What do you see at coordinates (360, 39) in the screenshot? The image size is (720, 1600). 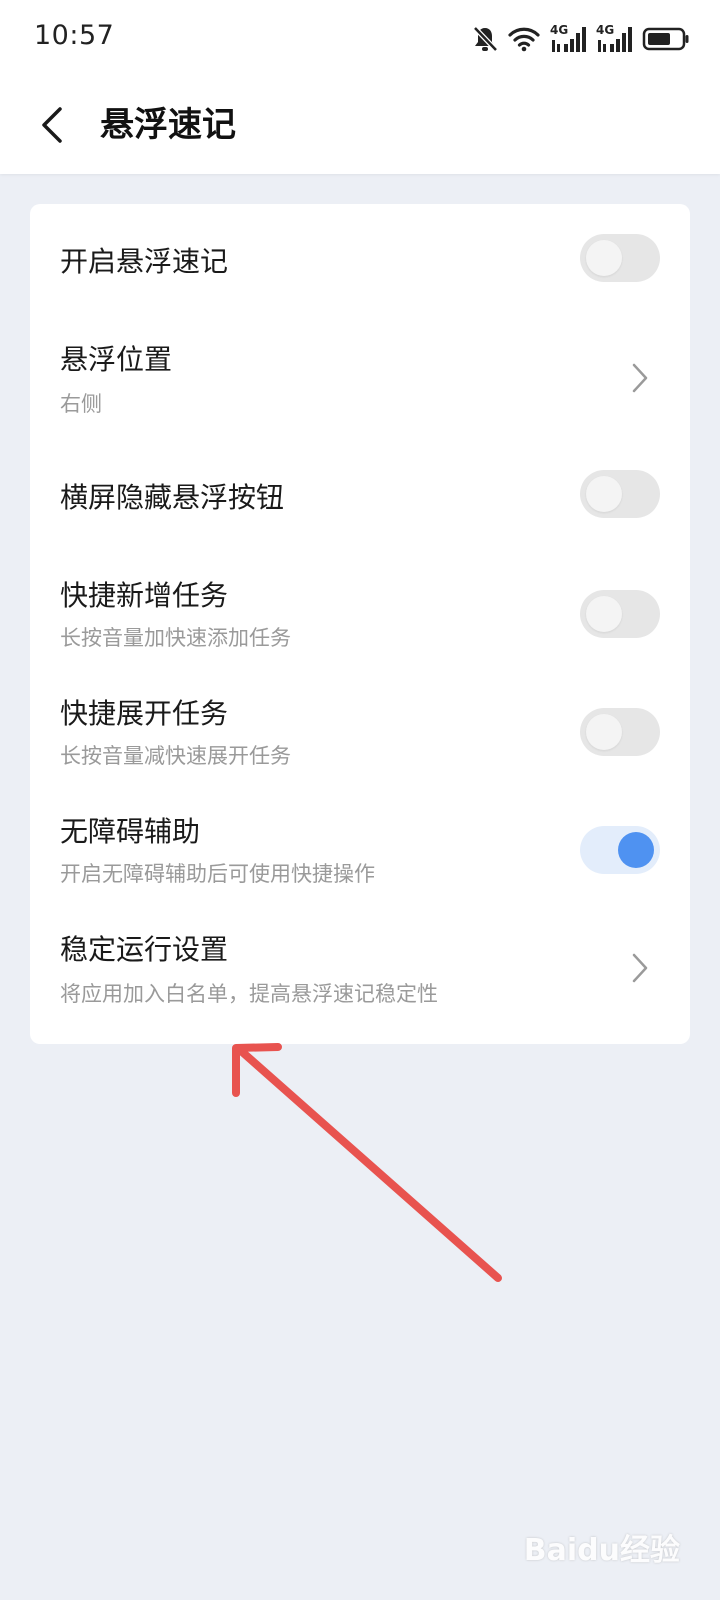 I see `status-bar: 10:57 4G 4G` at bounding box center [360, 39].